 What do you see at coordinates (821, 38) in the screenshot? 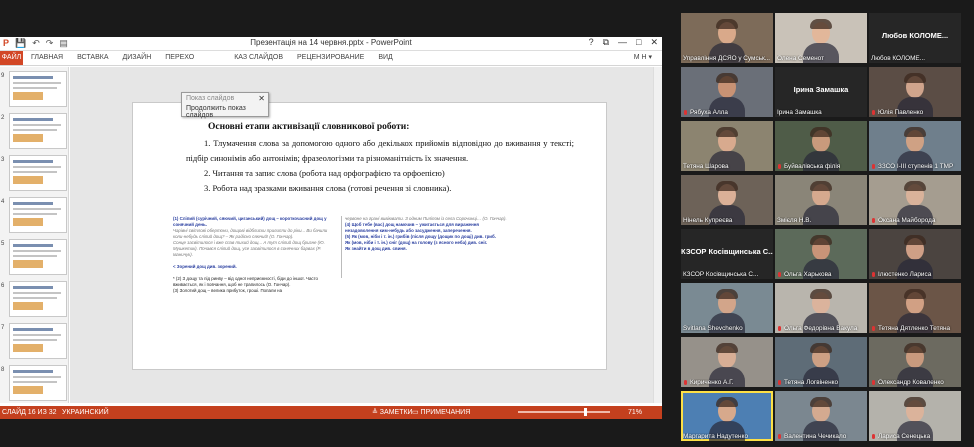
I see `participant-tile: Олена Семенот` at bounding box center [821, 38].